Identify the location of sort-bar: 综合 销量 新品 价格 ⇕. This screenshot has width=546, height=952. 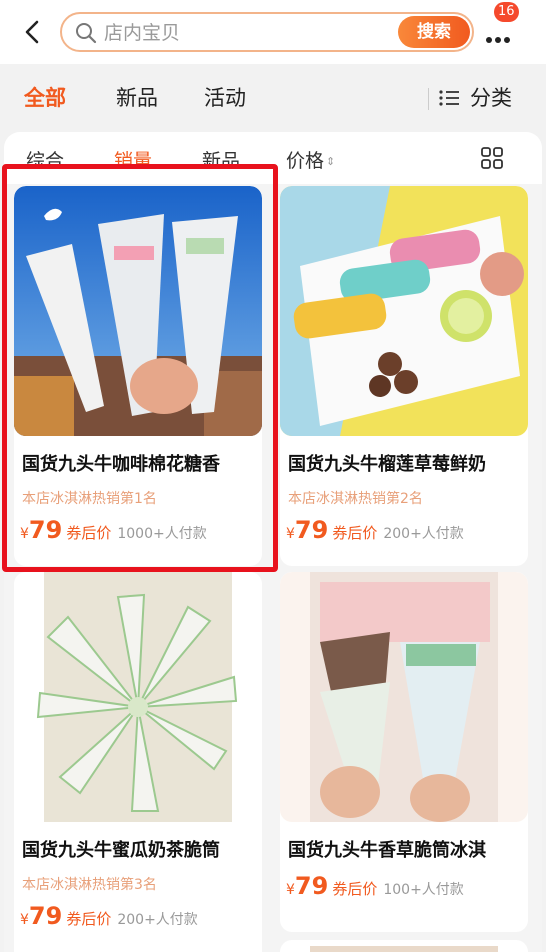
(273, 158).